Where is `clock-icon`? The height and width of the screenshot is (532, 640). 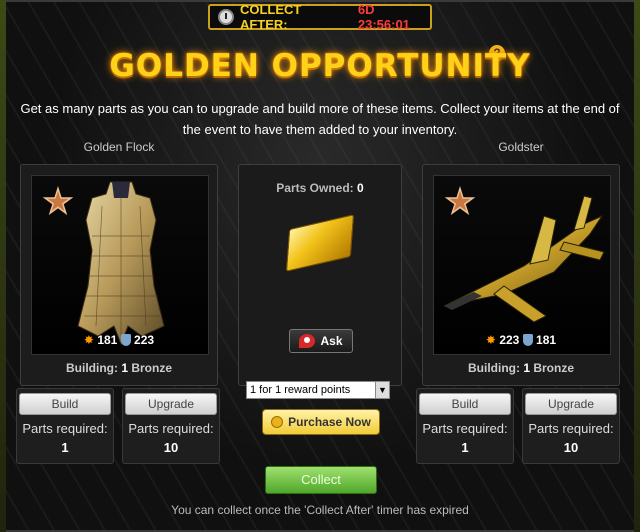 clock-icon is located at coordinates (226, 17).